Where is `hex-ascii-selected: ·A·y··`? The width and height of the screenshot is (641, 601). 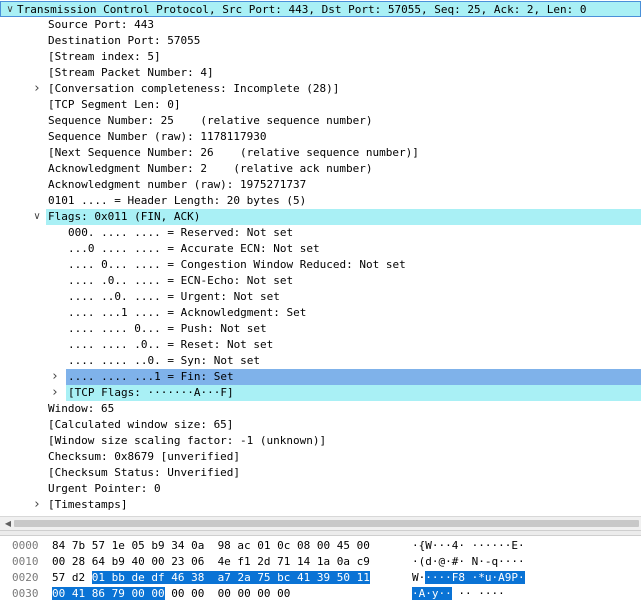 hex-ascii-selected: ·A·y·· is located at coordinates (432, 593).